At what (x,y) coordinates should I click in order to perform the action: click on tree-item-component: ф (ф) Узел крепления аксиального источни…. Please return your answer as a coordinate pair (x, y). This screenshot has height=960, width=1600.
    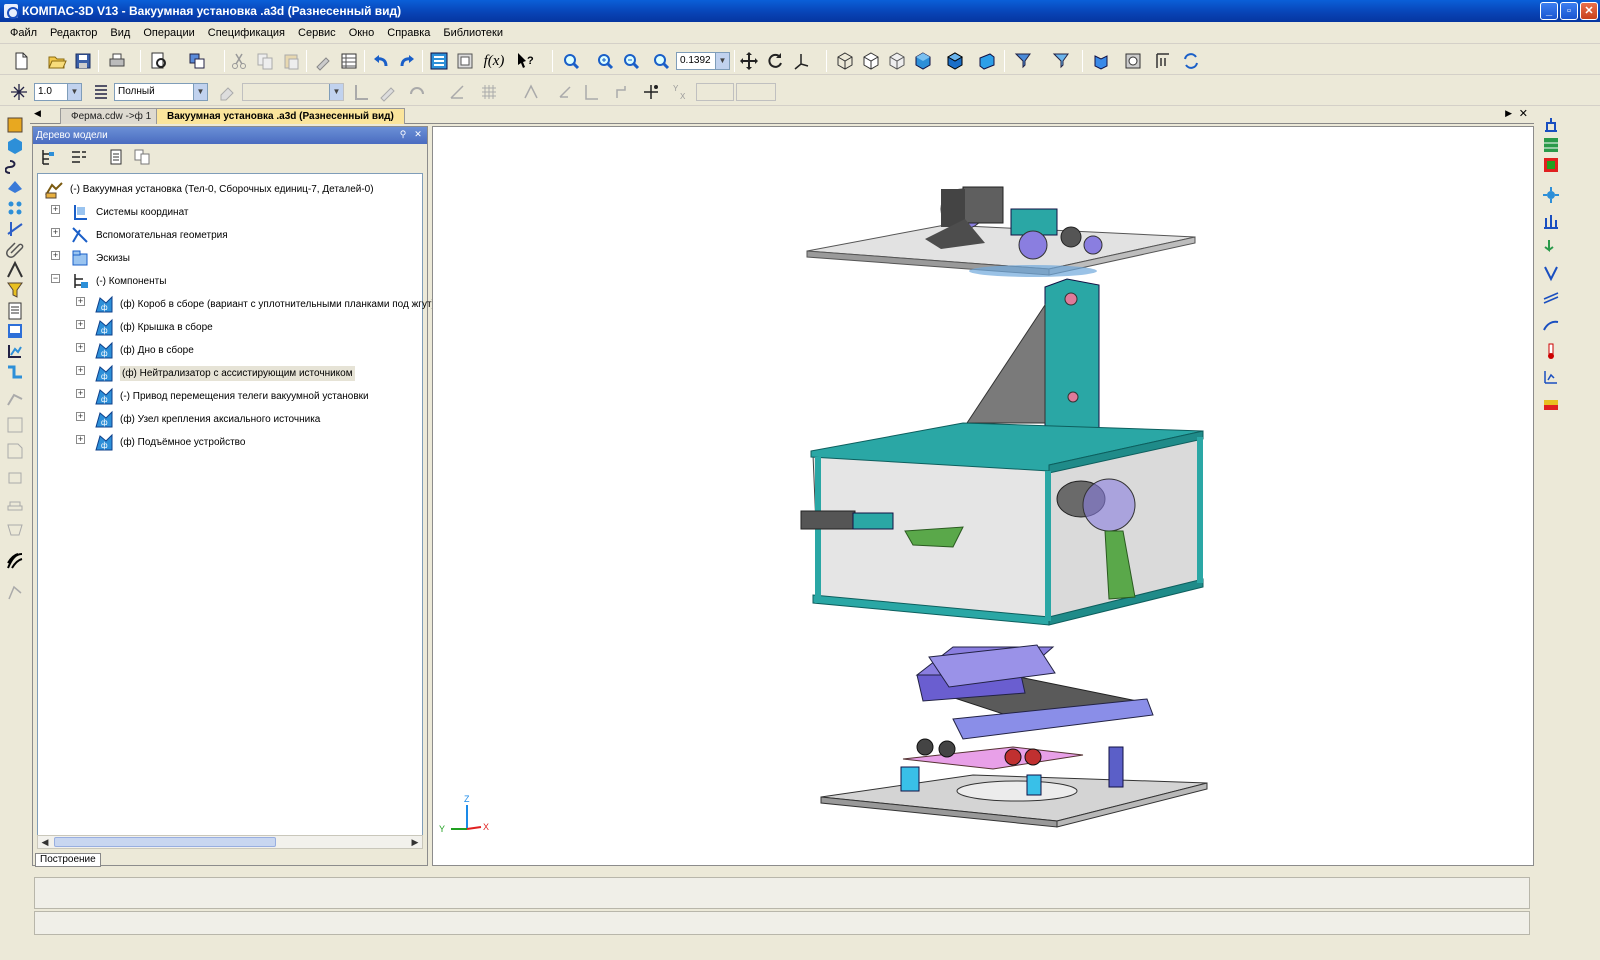
    Looking at the image, I should click on (207, 419).